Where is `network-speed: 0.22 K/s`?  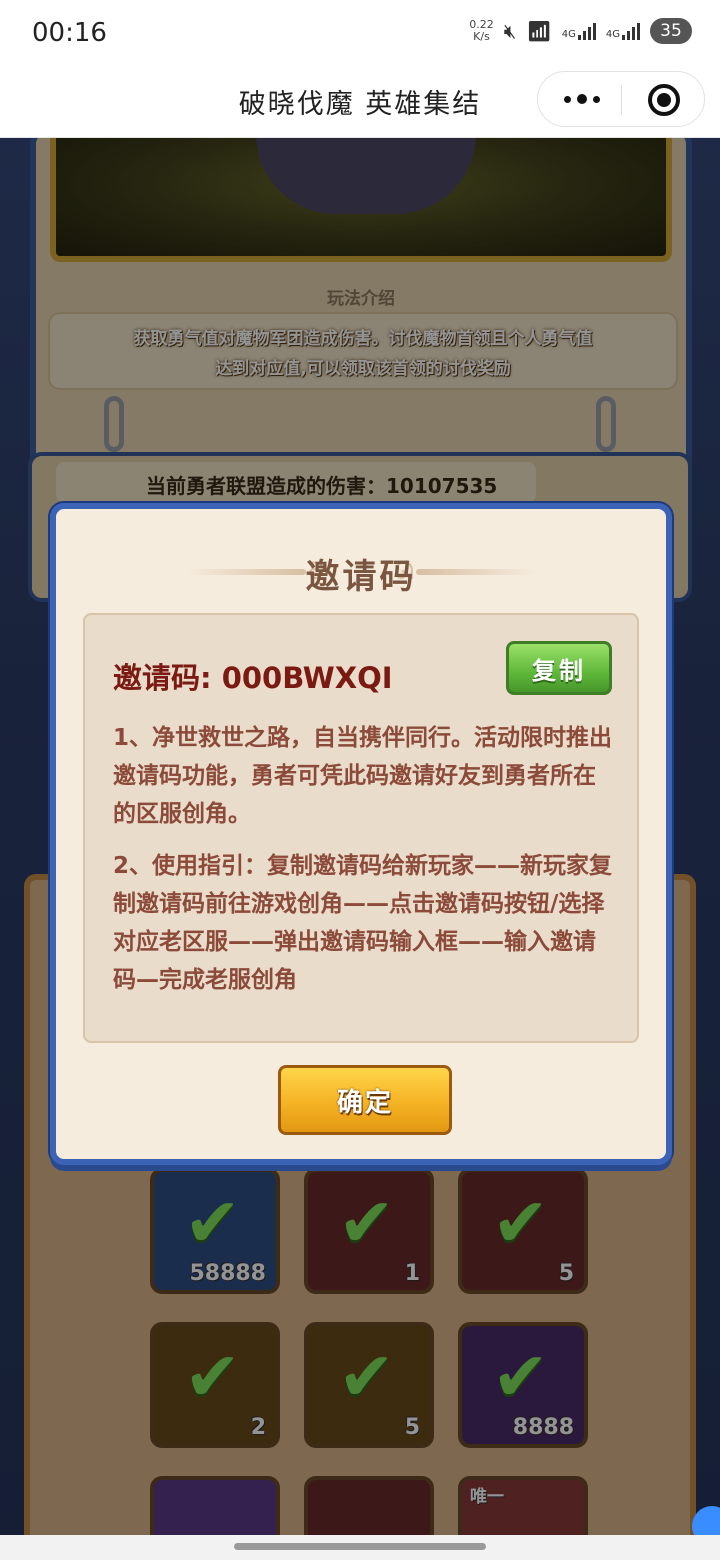 network-speed: 0.22 K/s is located at coordinates (481, 31).